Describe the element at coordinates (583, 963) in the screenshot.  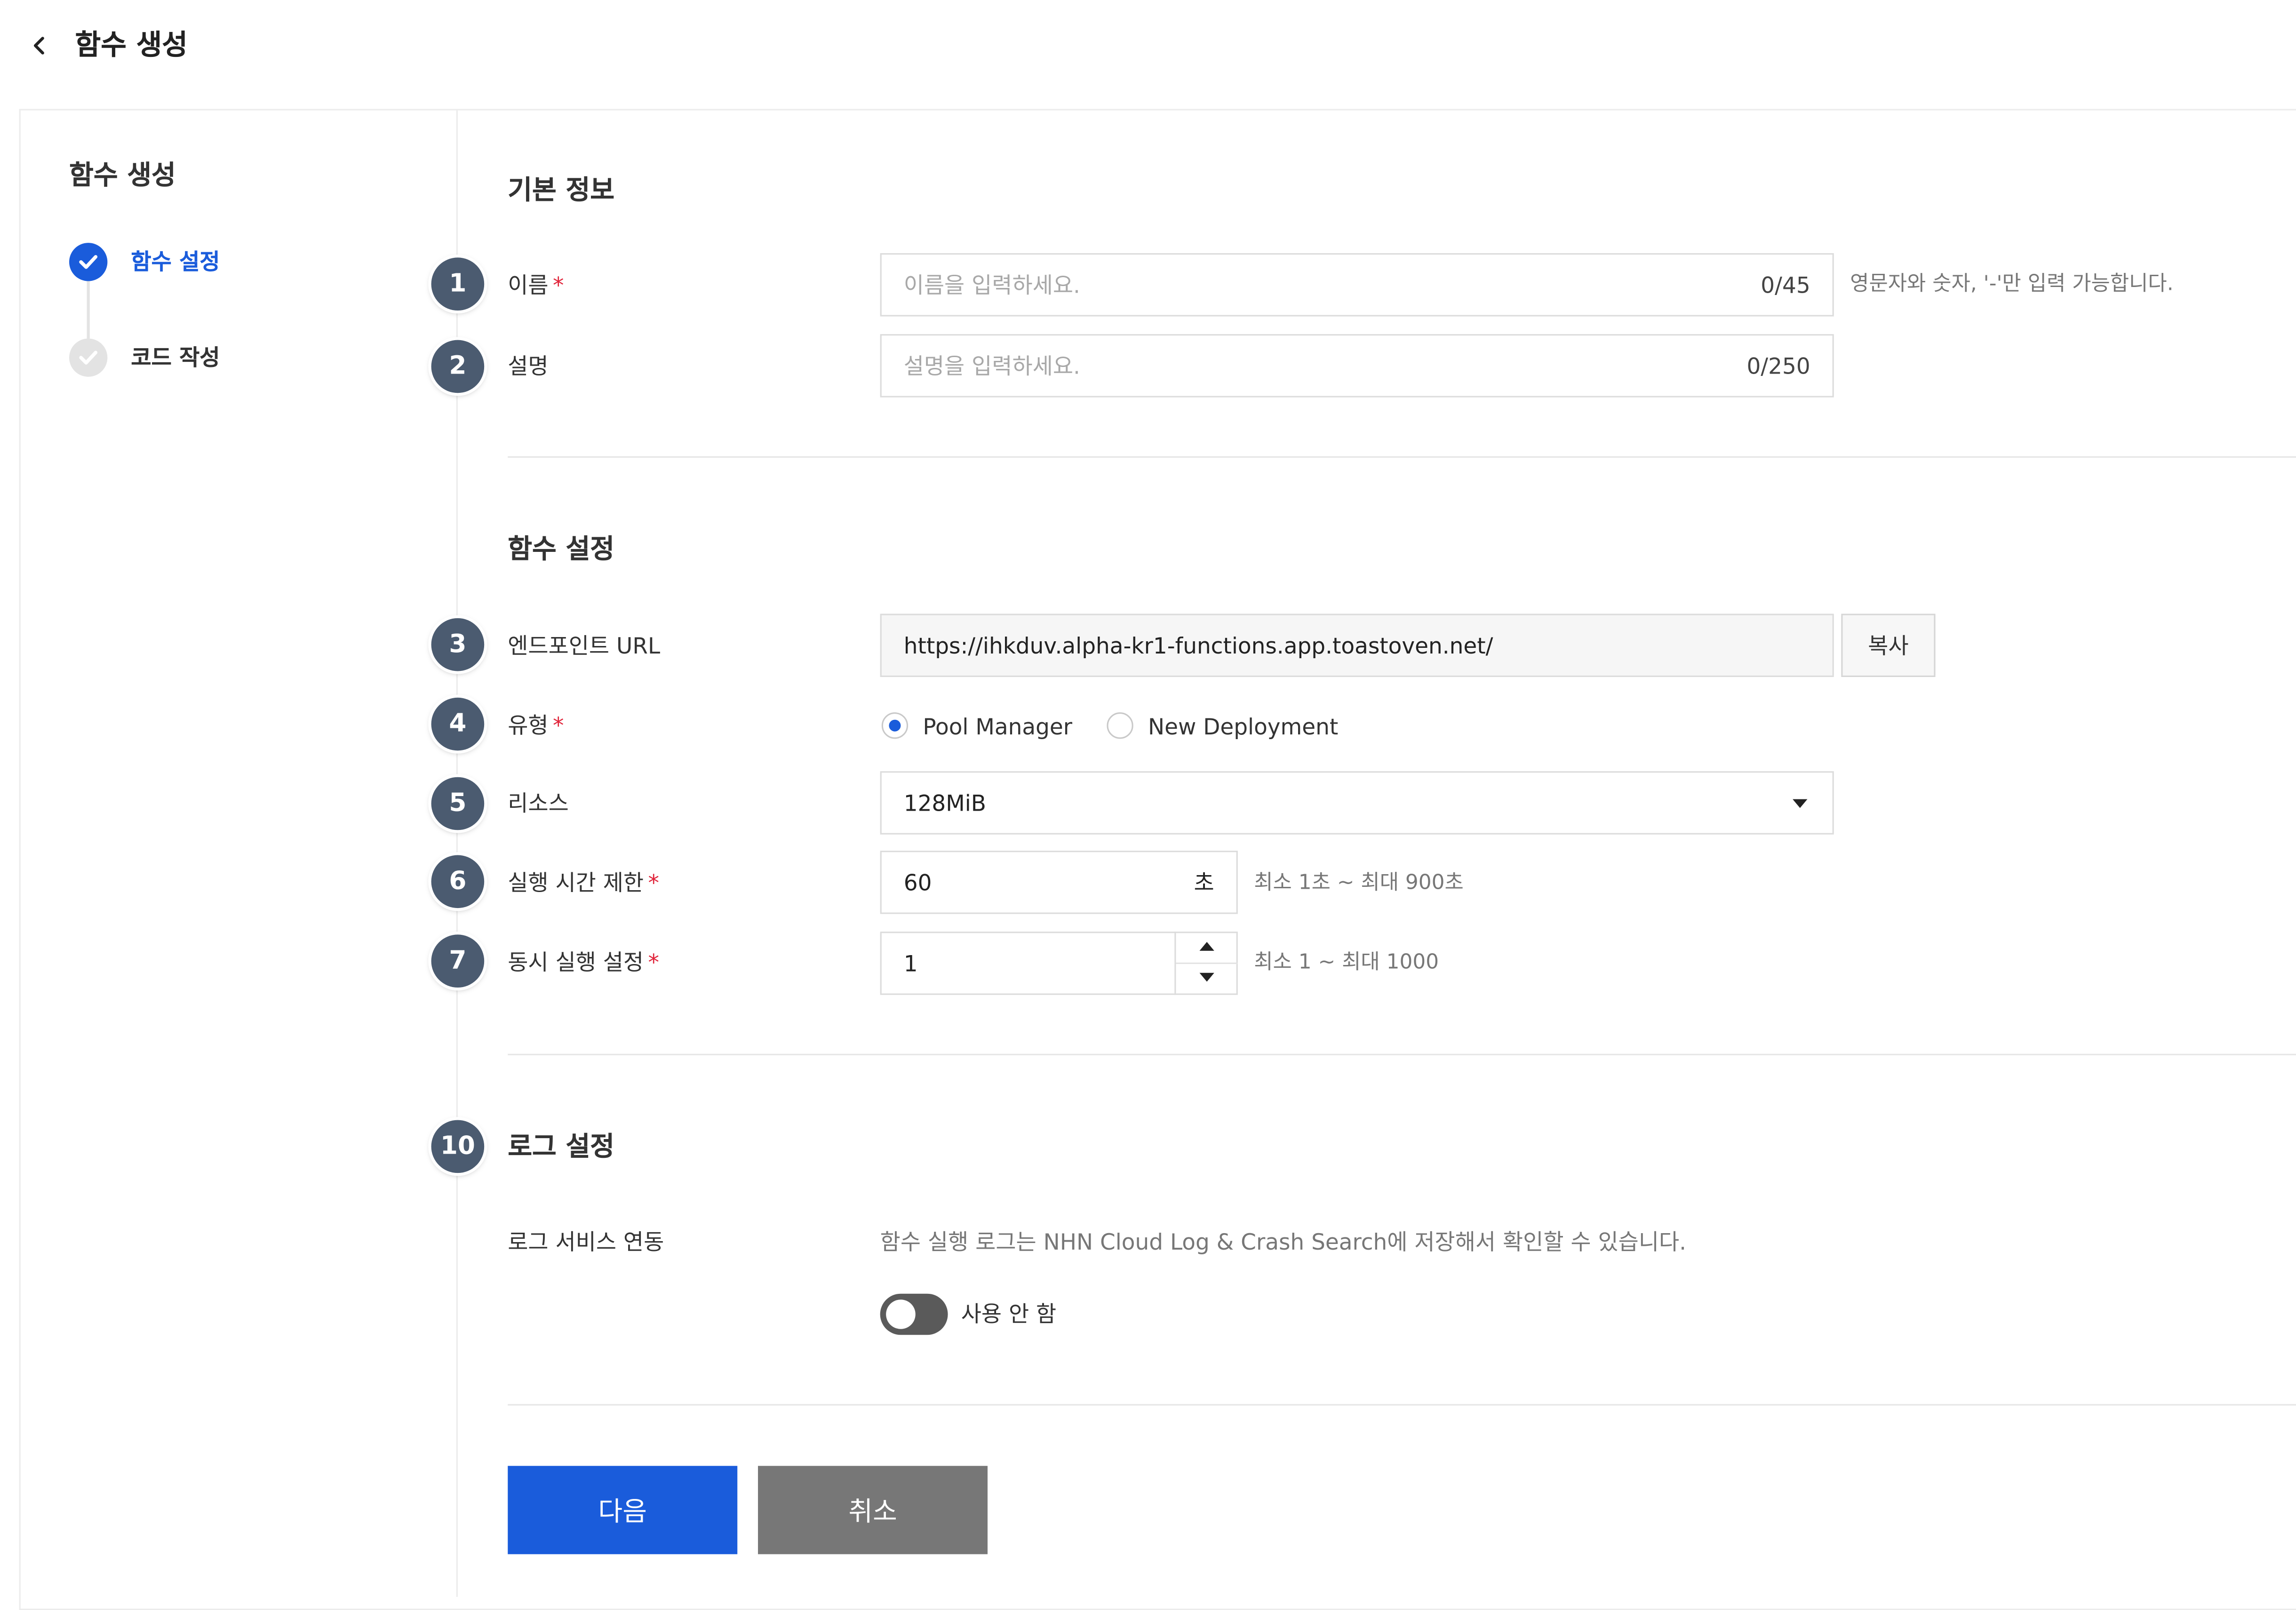
I see `concurrency-label: 동시 실행 설정 *` at that location.